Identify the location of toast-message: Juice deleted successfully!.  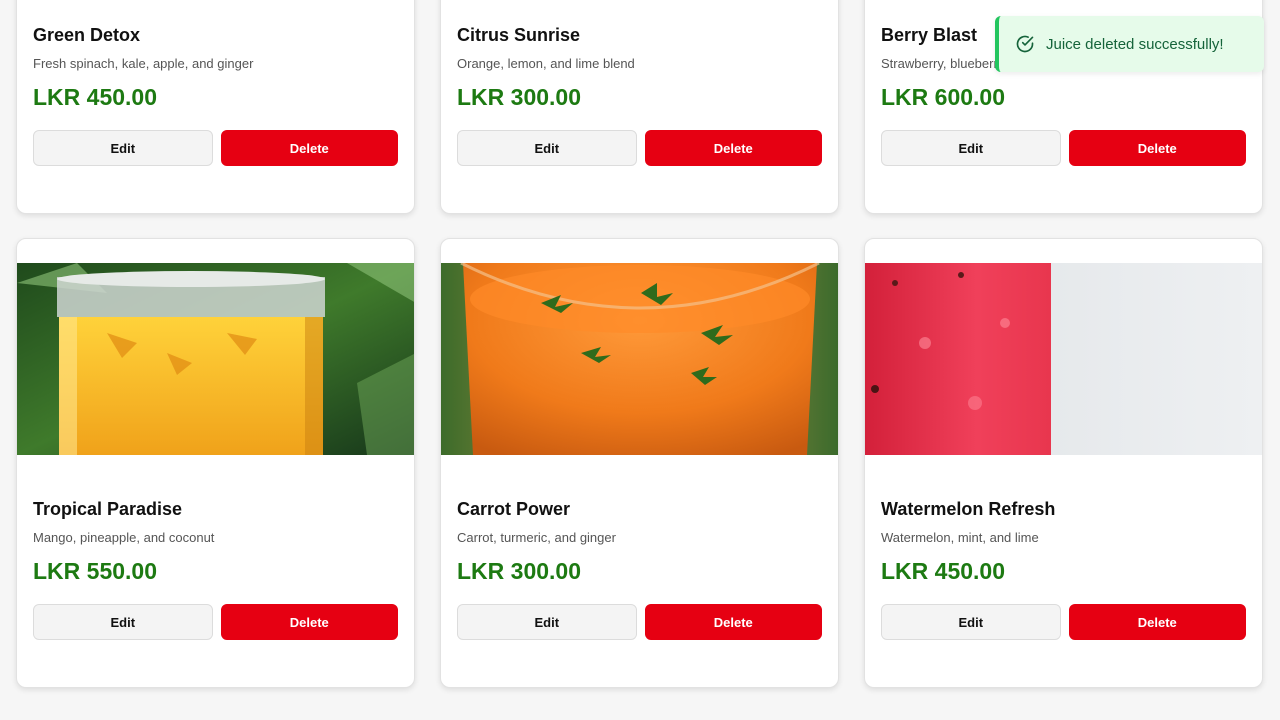
(1135, 44).